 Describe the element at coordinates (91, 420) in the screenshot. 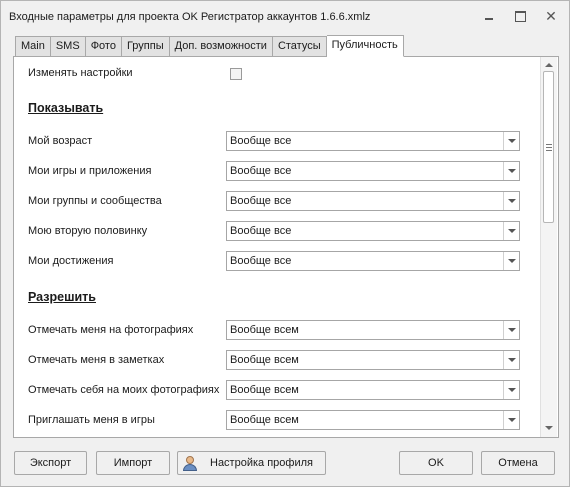

I see `row-label-invite-games: Приглашать меня в игры` at that location.